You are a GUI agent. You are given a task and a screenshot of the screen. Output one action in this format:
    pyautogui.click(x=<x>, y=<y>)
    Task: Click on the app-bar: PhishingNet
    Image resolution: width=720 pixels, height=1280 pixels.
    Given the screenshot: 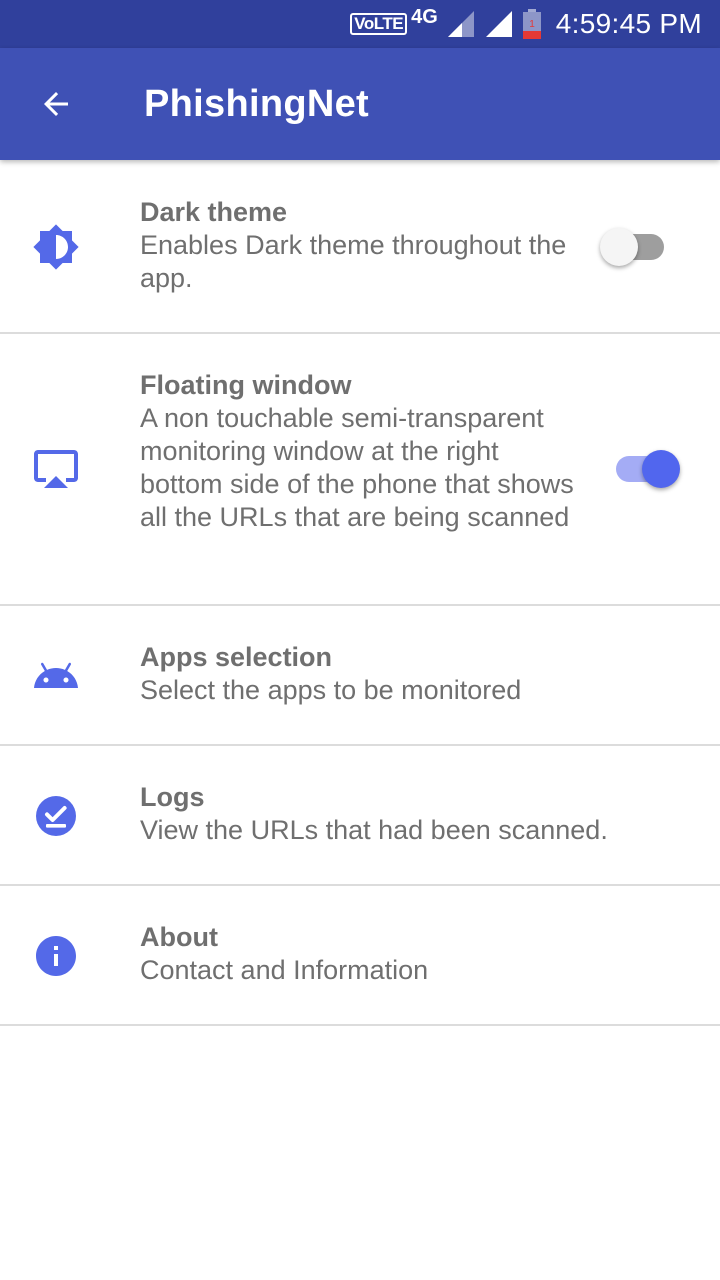 What is the action you would take?
    pyautogui.click(x=360, y=104)
    